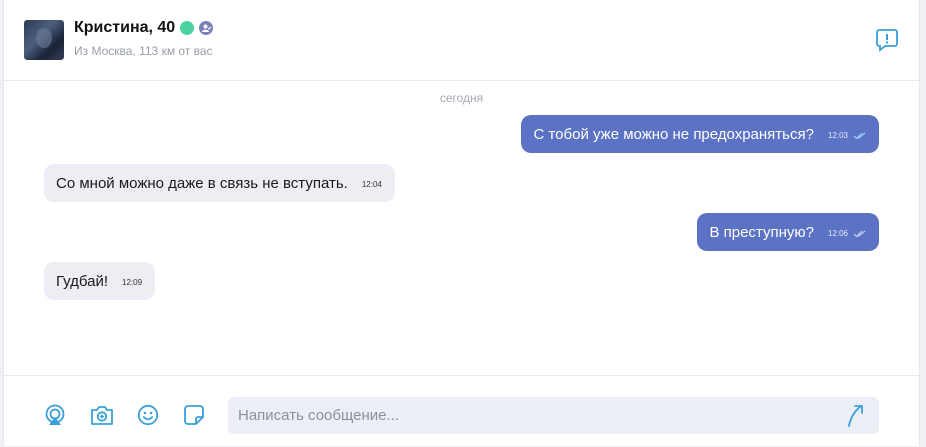 This screenshot has height=447, width=926. I want to click on contact-name-row: Кристина, 40, so click(144, 28).